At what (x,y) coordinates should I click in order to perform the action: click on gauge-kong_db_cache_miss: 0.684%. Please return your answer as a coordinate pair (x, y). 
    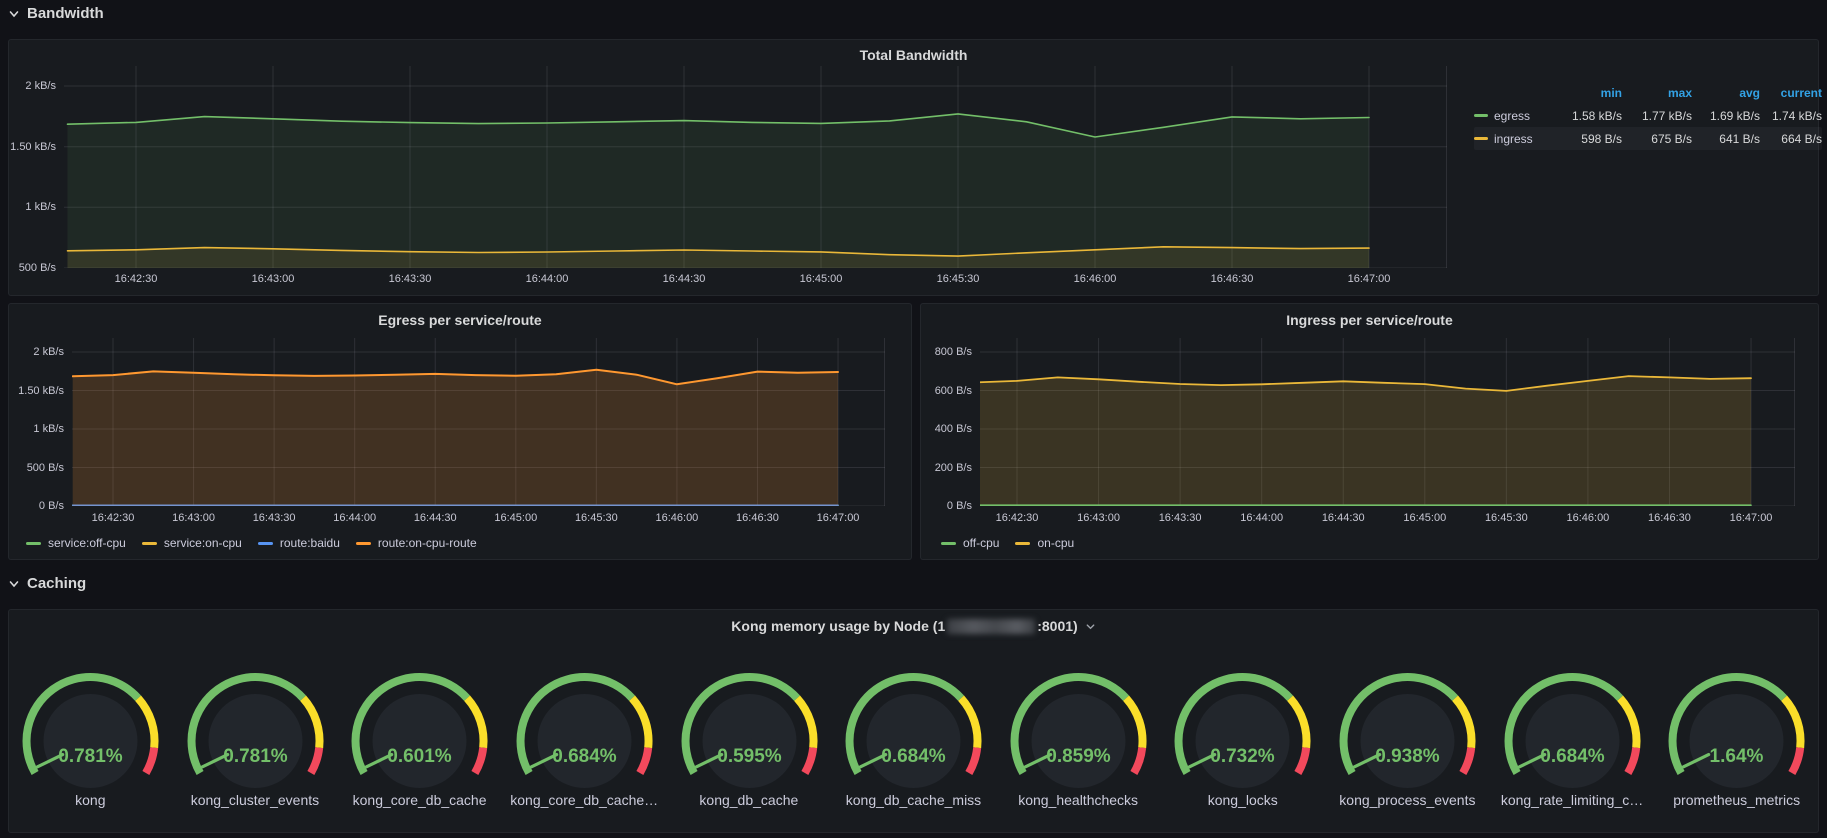
    Looking at the image, I should click on (913, 728).